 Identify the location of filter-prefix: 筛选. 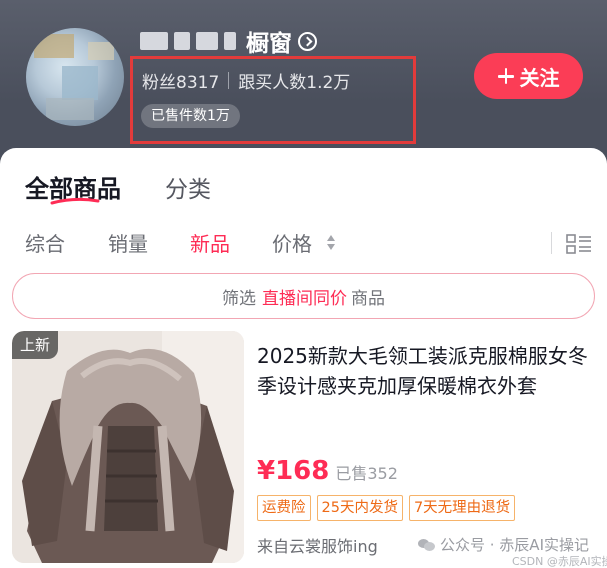
(239, 298).